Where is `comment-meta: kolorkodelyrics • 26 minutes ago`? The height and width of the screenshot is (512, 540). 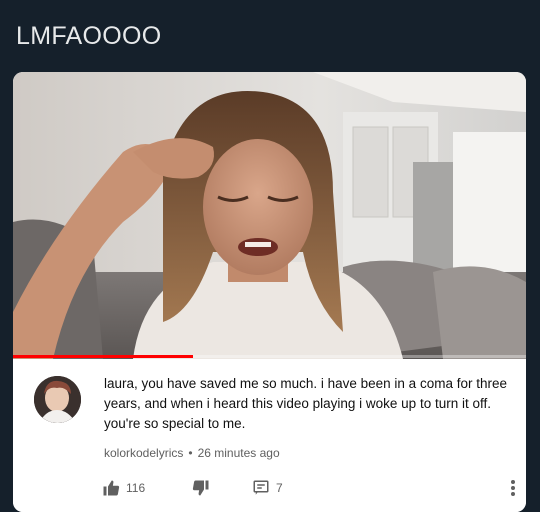 comment-meta: kolorkodelyrics • 26 minutes ago is located at coordinates (192, 453).